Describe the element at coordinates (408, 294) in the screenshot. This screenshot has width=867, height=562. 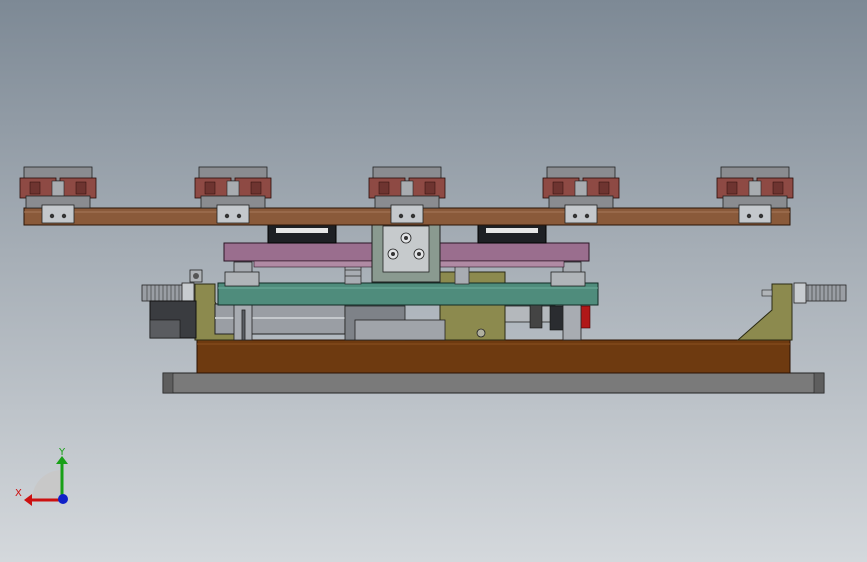
I see `green-plate` at that location.